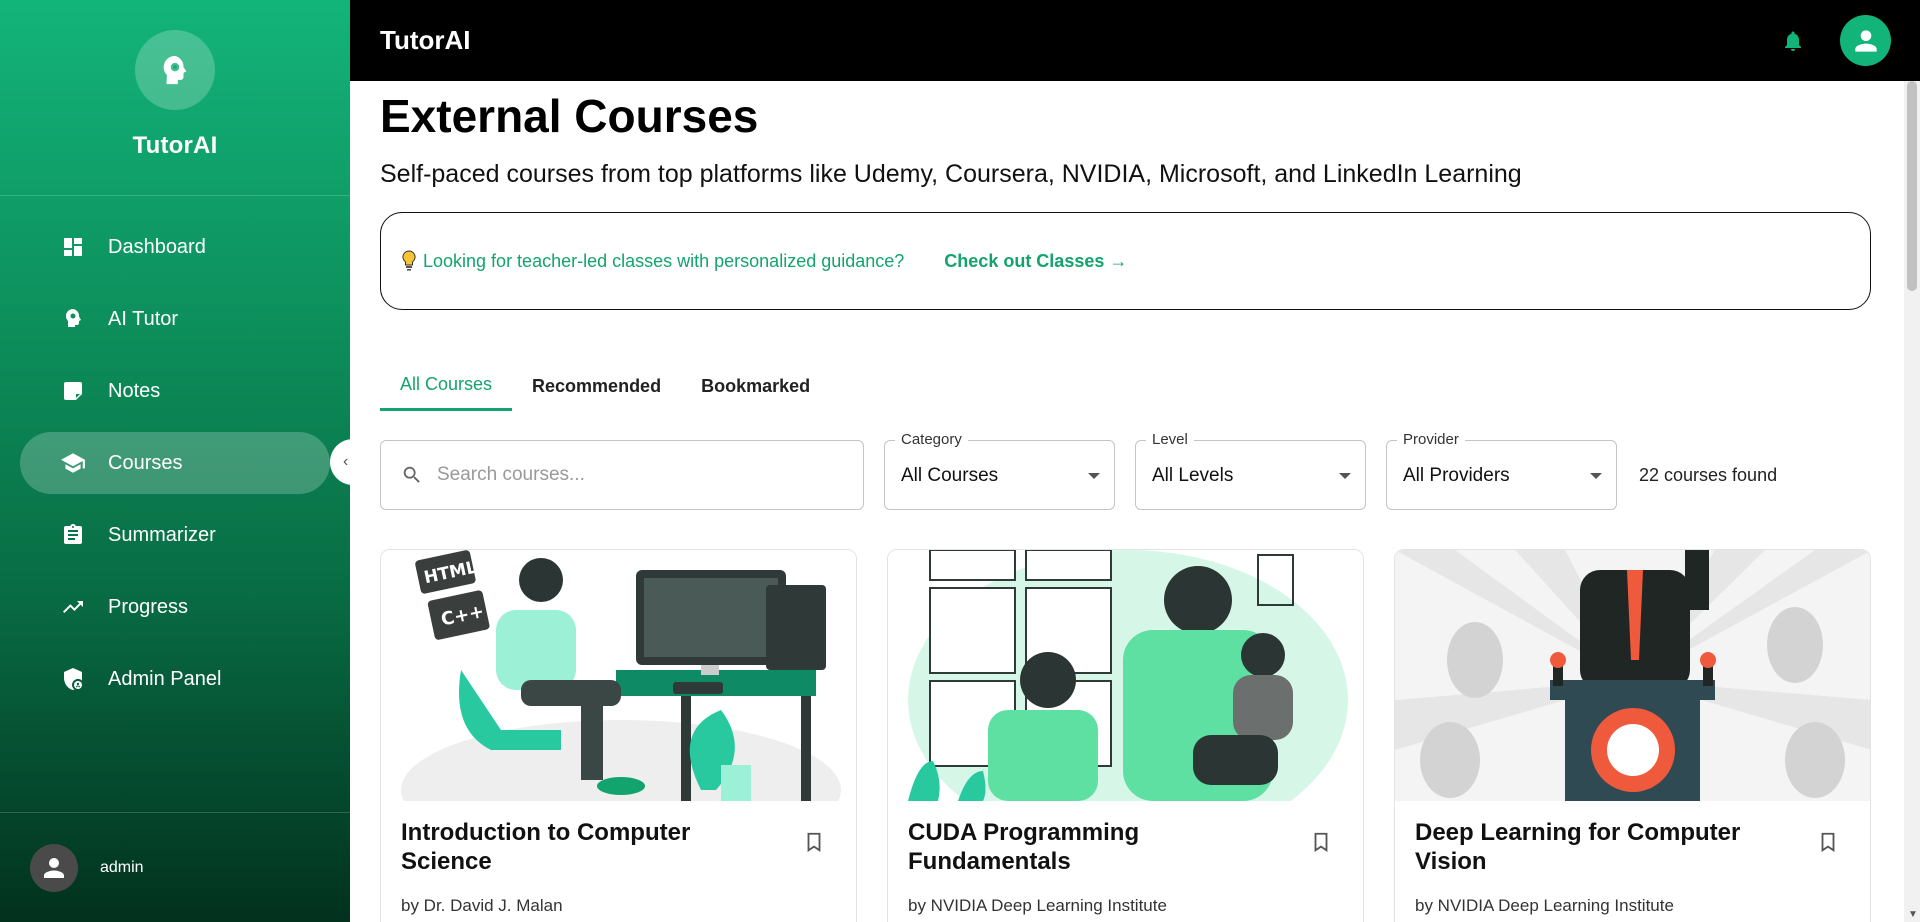 The width and height of the screenshot is (1920, 922). What do you see at coordinates (546, 847) in the screenshot?
I see `course-title: Introduction to Computer Science` at bounding box center [546, 847].